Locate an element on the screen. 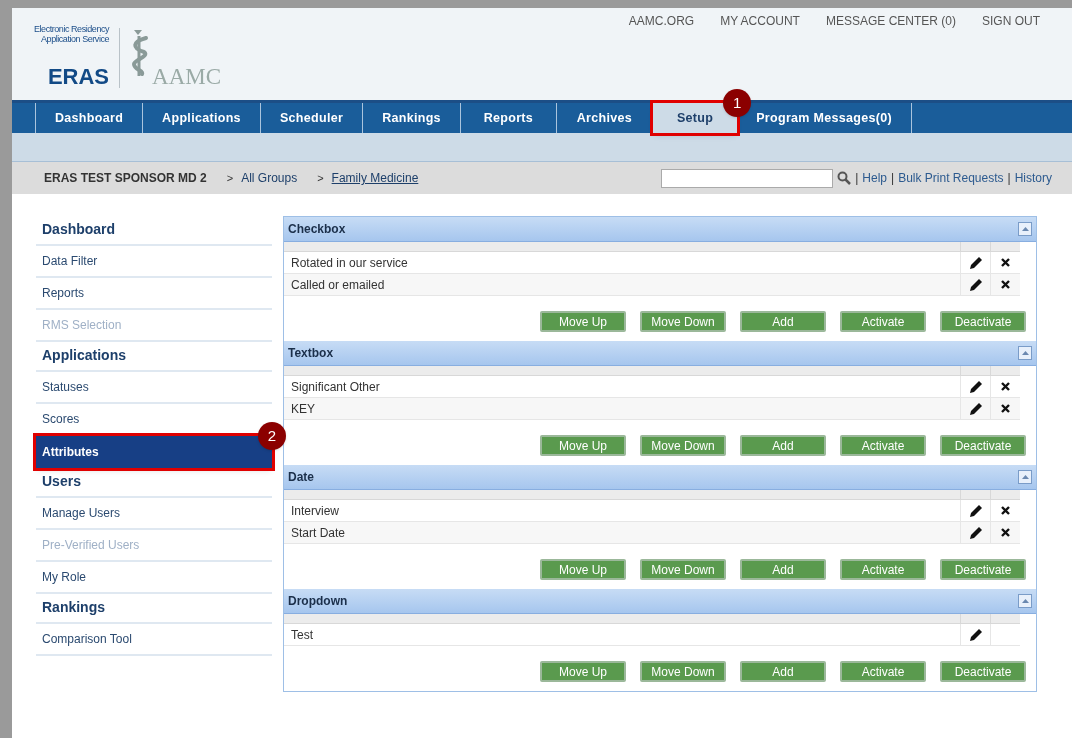 This screenshot has width=1072, height=738. sponsor-name: ERAS TEST SPONSOR MD 2 is located at coordinates (125, 178).